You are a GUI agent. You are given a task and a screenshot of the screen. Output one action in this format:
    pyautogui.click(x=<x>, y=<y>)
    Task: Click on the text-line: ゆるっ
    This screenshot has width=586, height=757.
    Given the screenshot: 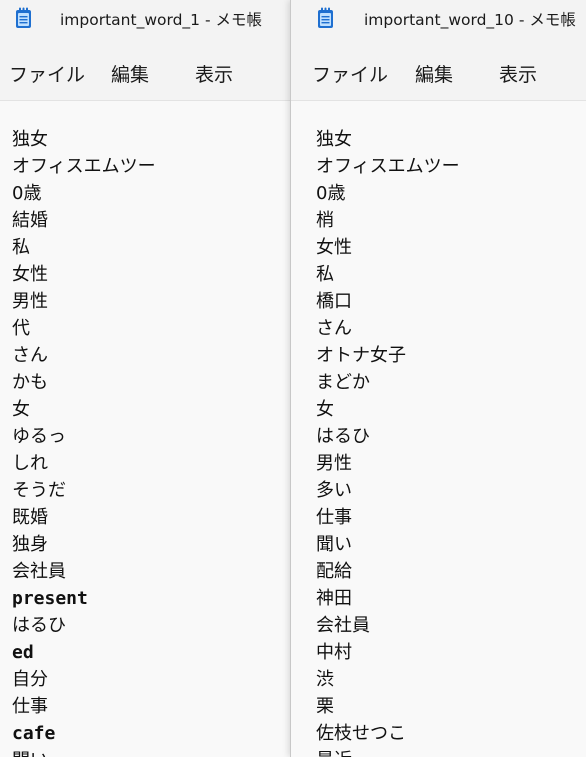 What is the action you would take?
    pyautogui.click(x=39, y=436)
    